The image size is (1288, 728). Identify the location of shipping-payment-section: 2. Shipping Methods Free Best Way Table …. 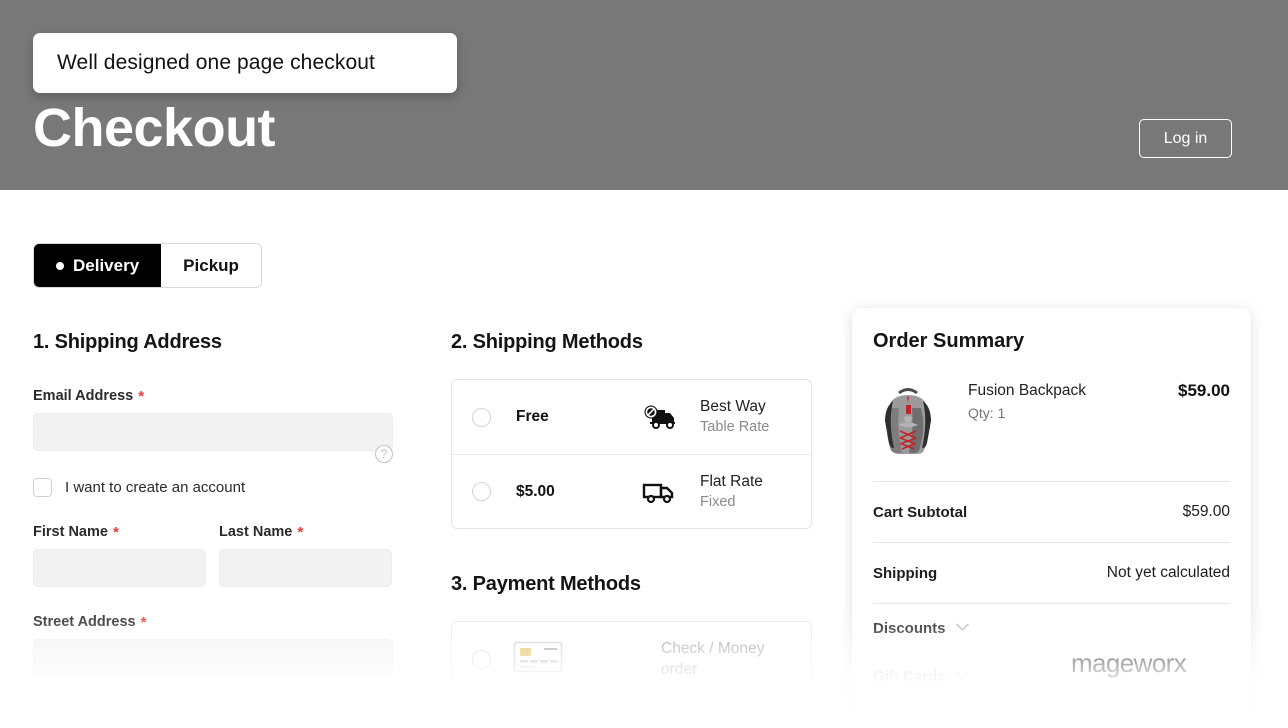
(631, 514).